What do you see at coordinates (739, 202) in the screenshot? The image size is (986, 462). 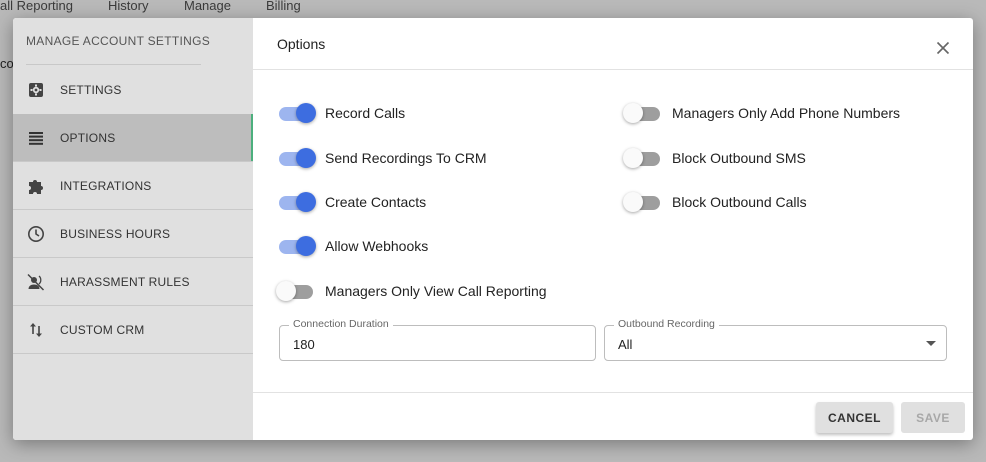 I see `block-calls-label: Block Outbound Calls` at bounding box center [739, 202].